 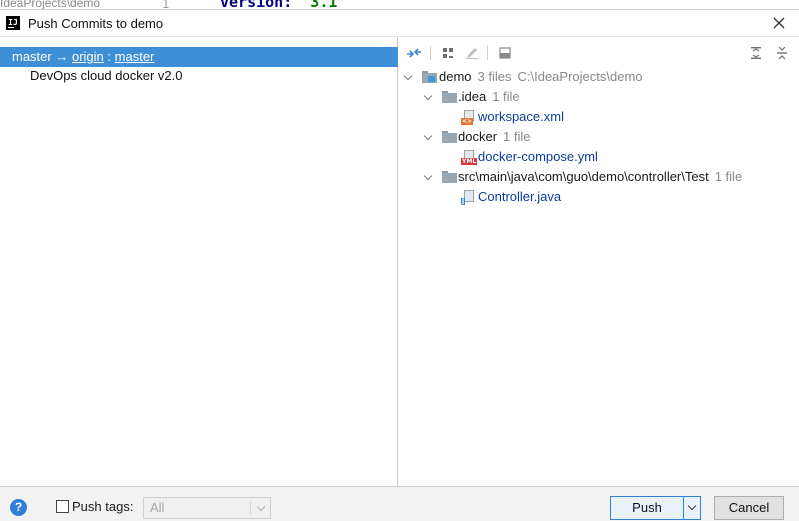 I want to click on close-icon, so click(x=779, y=23).